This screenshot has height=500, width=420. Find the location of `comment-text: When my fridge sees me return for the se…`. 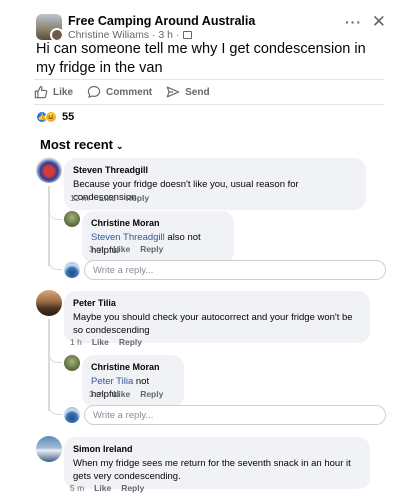

comment-text: When my fridge sees me return for the se… is located at coordinates (212, 470).